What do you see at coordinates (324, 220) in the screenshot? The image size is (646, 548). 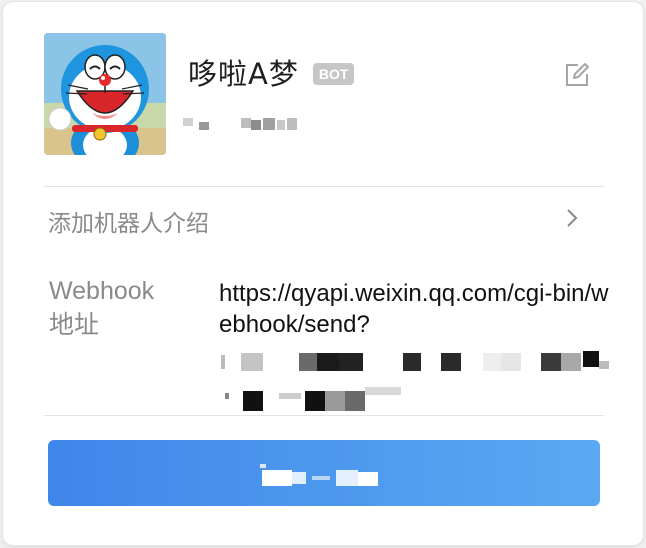 I see `add-bot-intro-row: 添加机器人介绍` at bounding box center [324, 220].